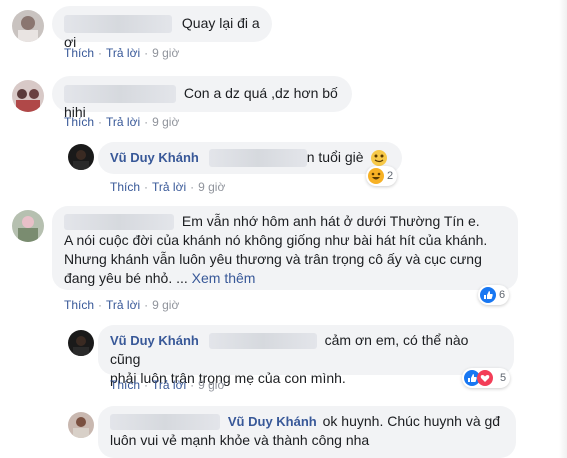 Image resolution: width=567 pixels, height=458 pixels. I want to click on reply-bubble: Vũ Duy Khánh n tuổi giè, so click(250, 158).